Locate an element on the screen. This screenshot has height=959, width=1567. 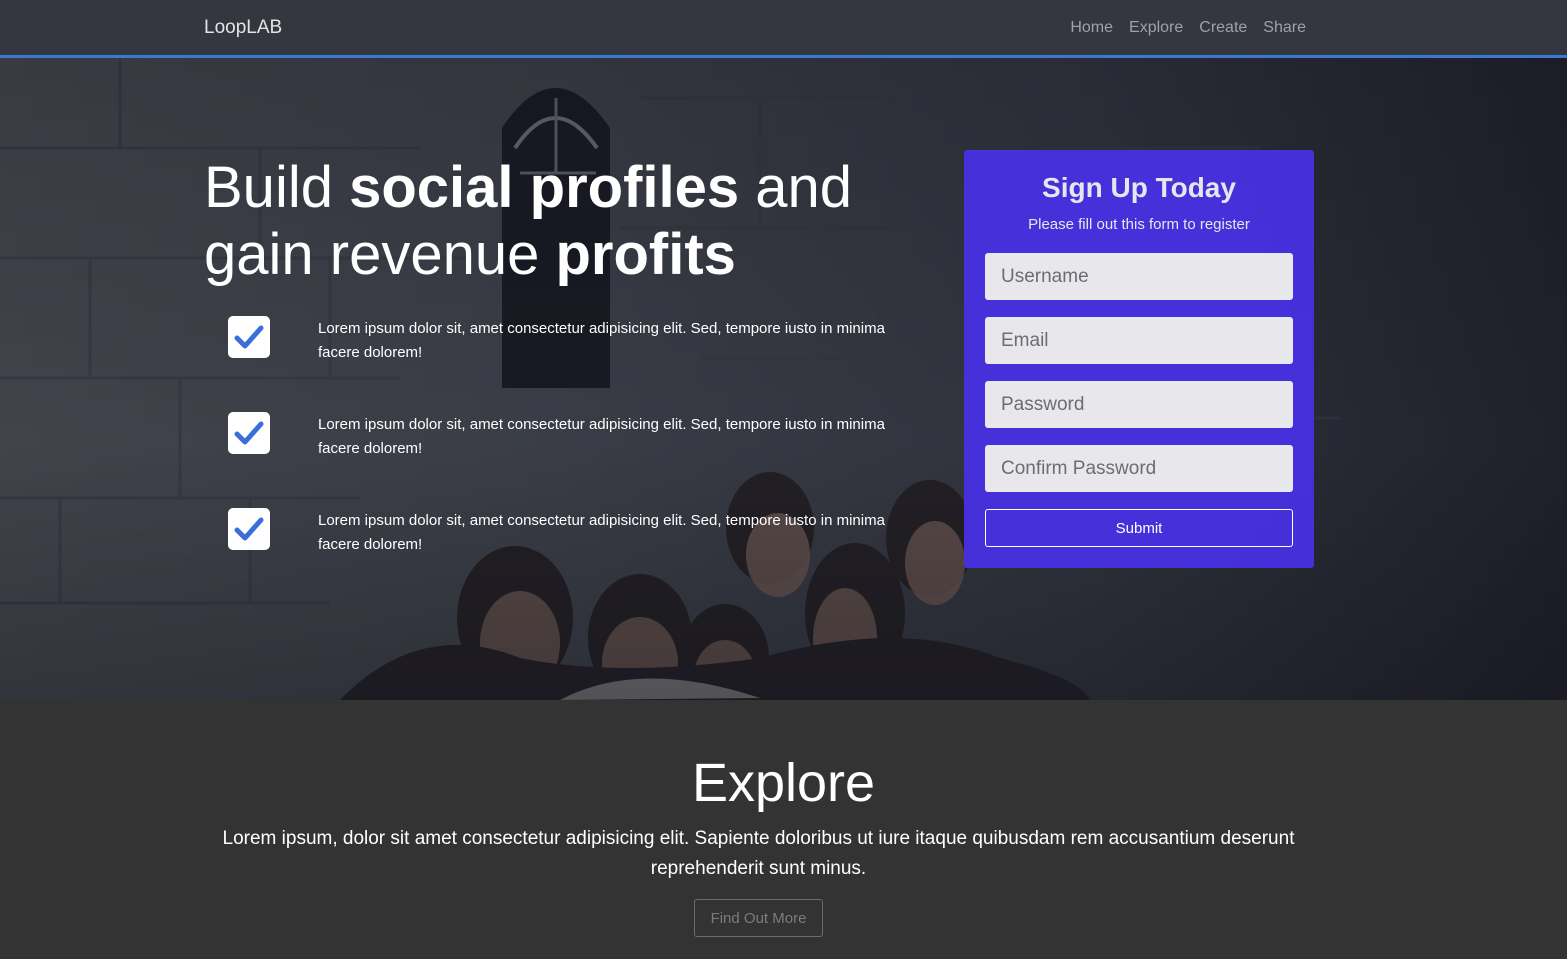
navbar: LoopLAB Home Explore Create Share is located at coordinates (783, 29).